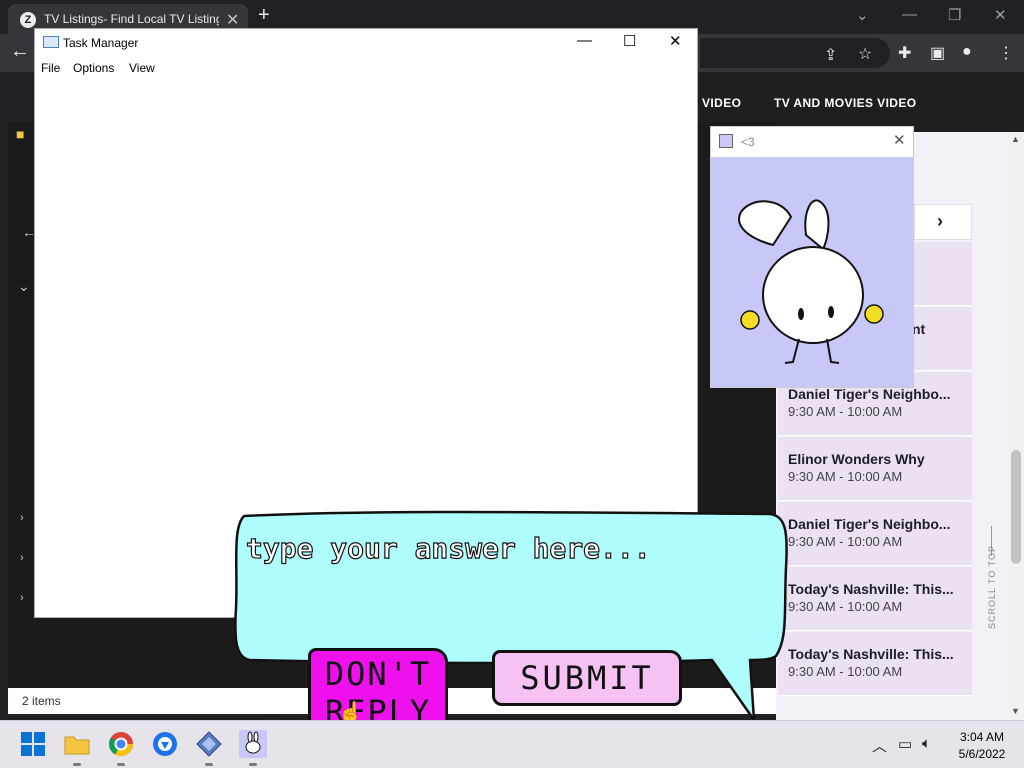  I want to click on side-panel-icon: ▣, so click(937, 53).